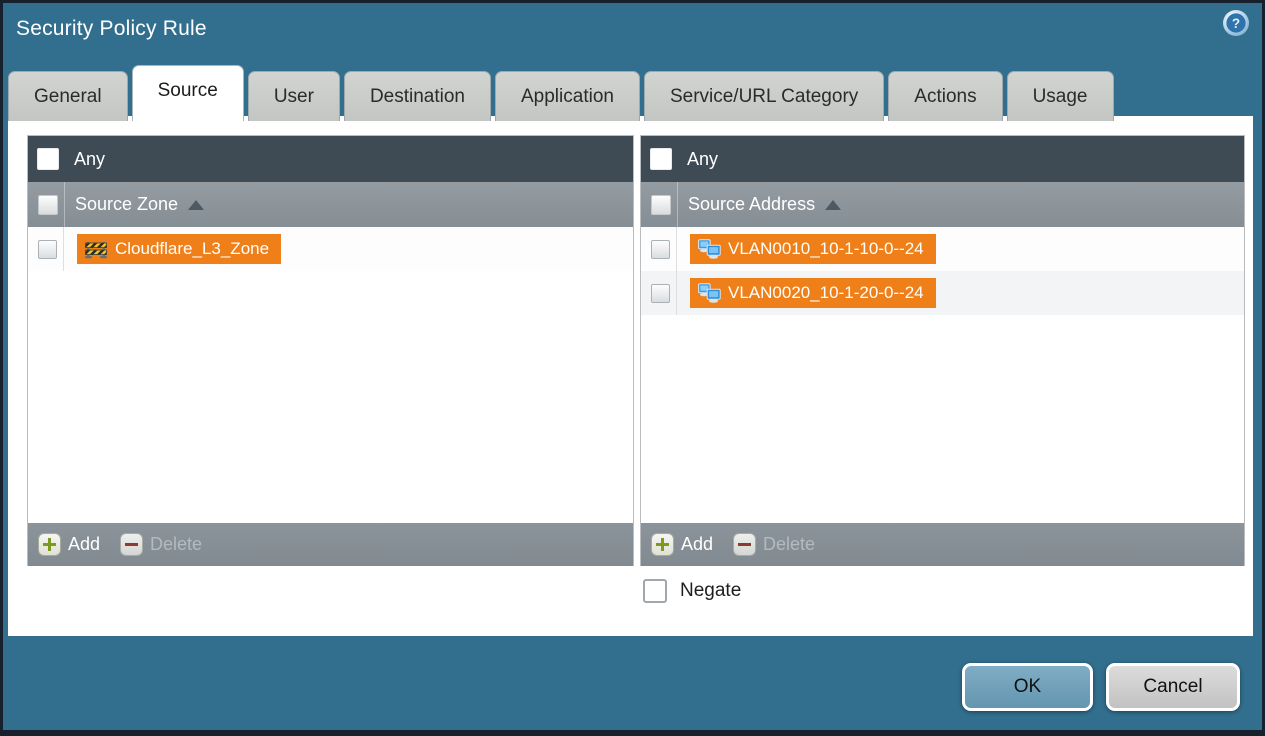 Image resolution: width=1265 pixels, height=736 pixels. Describe the element at coordinates (711, 590) in the screenshot. I see `negate-label: Negate` at that location.